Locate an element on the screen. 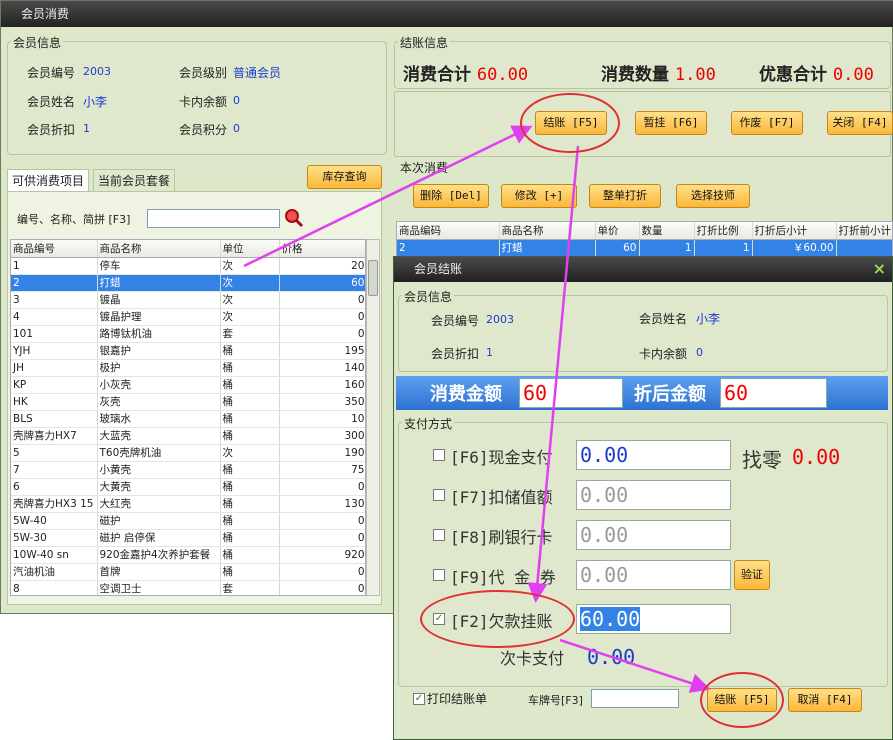  plate-input is located at coordinates (635, 698).